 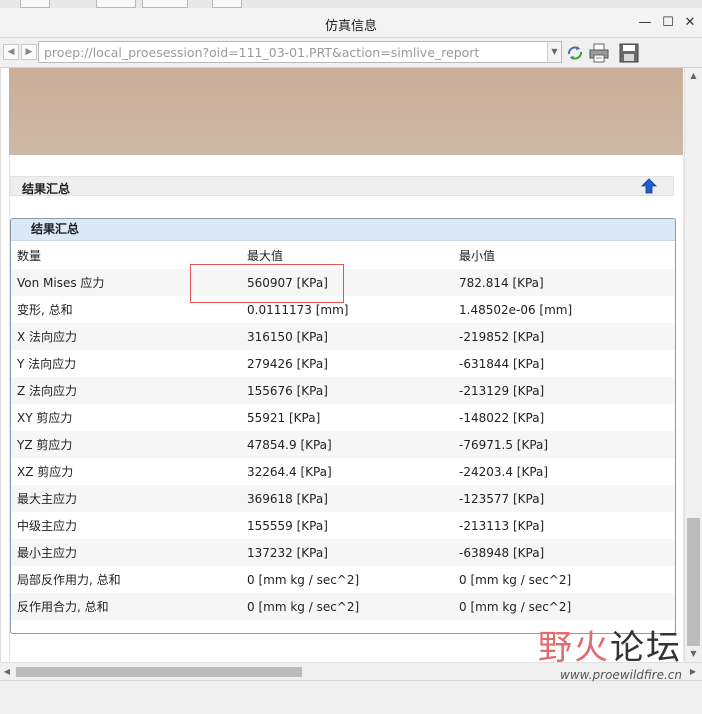 What do you see at coordinates (646, 648) in the screenshot?
I see `watermark-brand-dark: 论坛` at bounding box center [646, 648].